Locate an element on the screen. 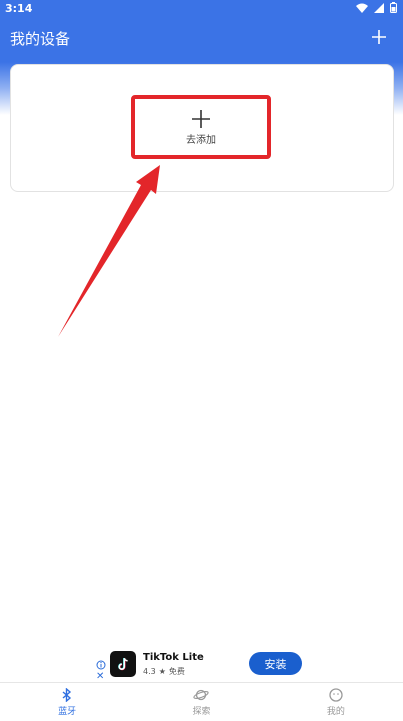  ad-banner: ✕ TikTok Lite 4.3 ★ 免费 安装 is located at coordinates (201, 665).